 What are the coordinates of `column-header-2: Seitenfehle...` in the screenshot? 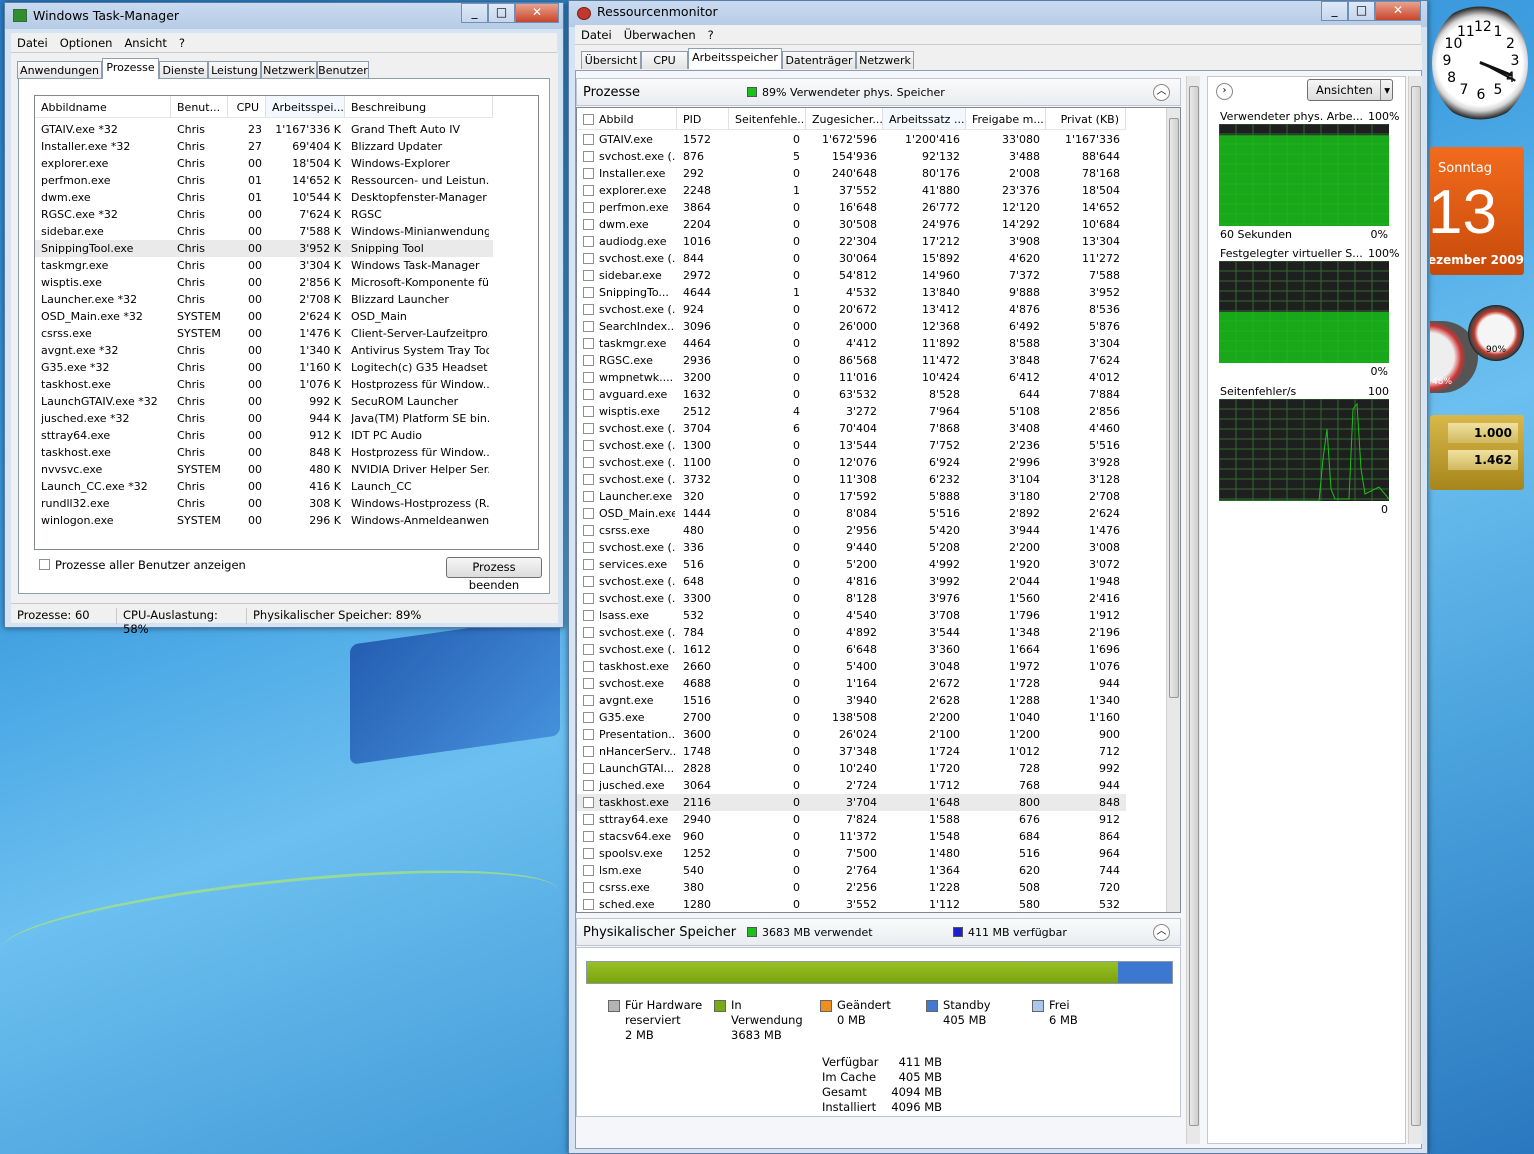 It's located at (767, 119).